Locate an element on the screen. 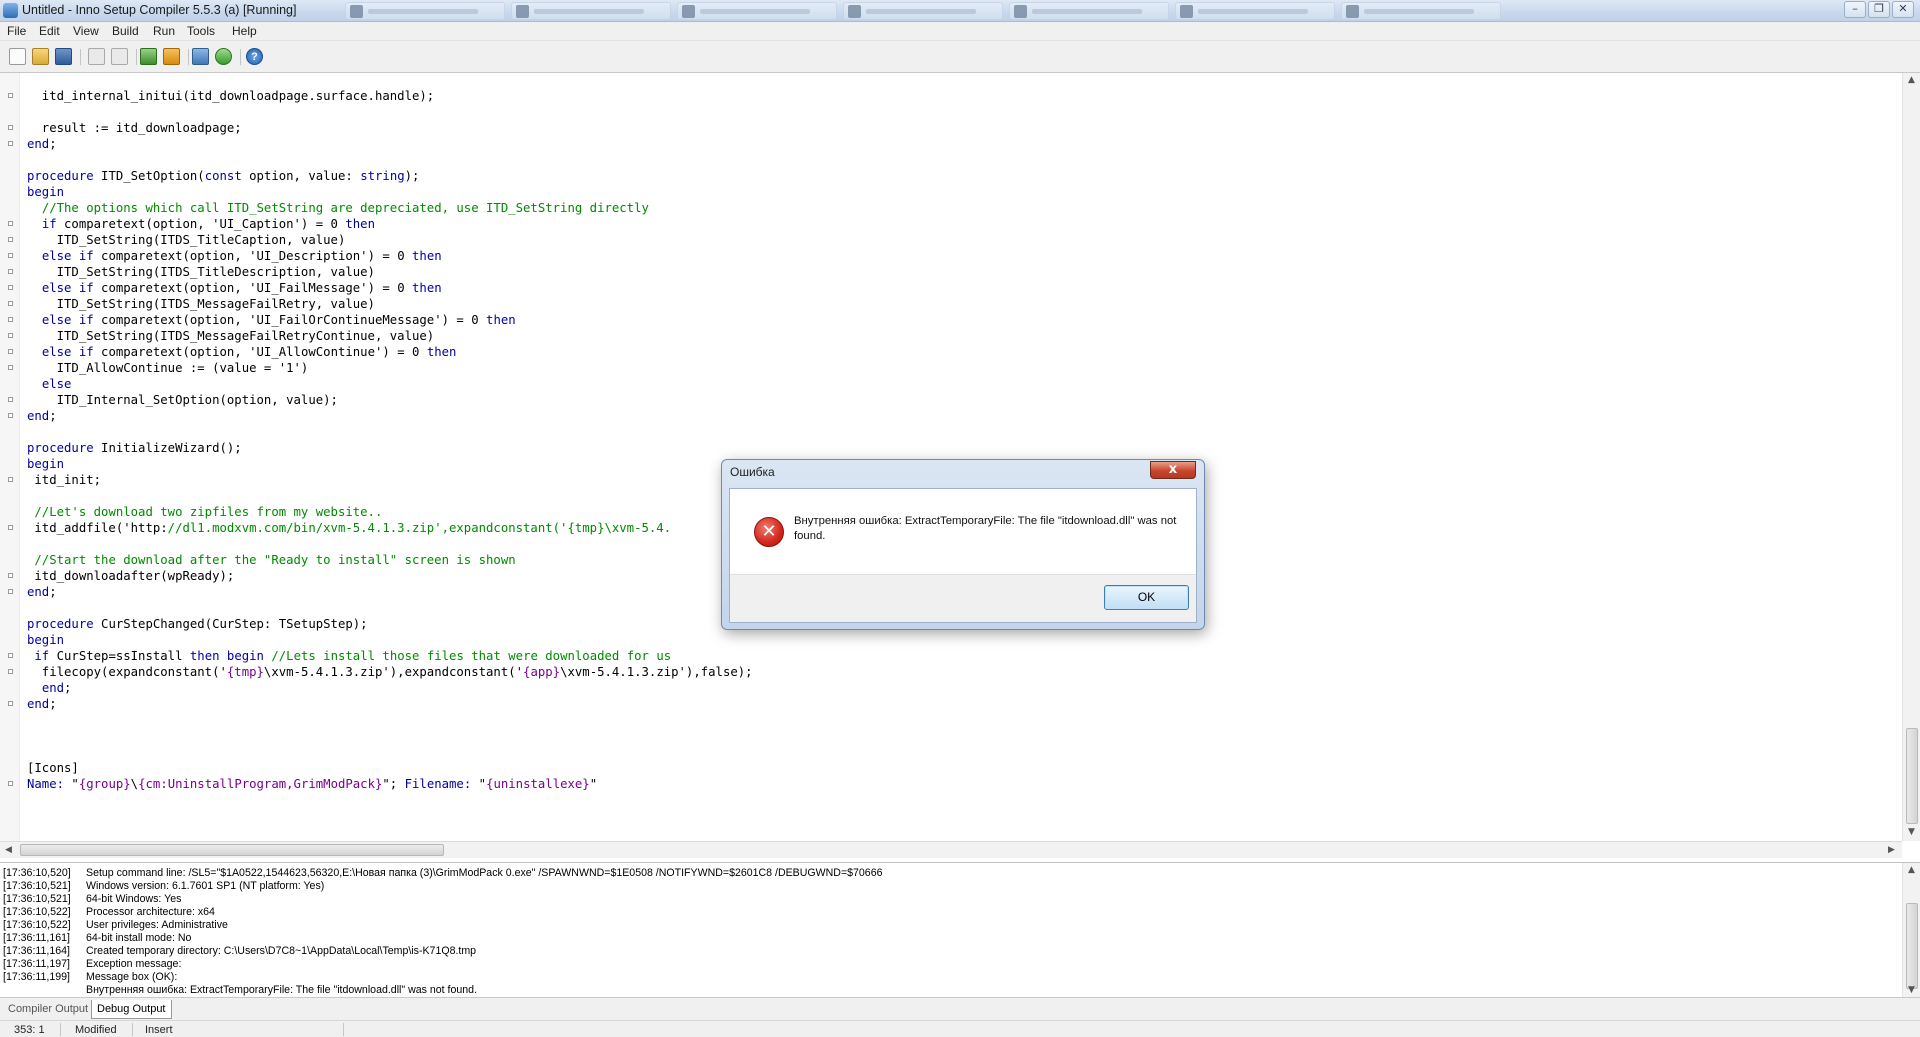  stop-compile-icon is located at coordinates (119, 56).